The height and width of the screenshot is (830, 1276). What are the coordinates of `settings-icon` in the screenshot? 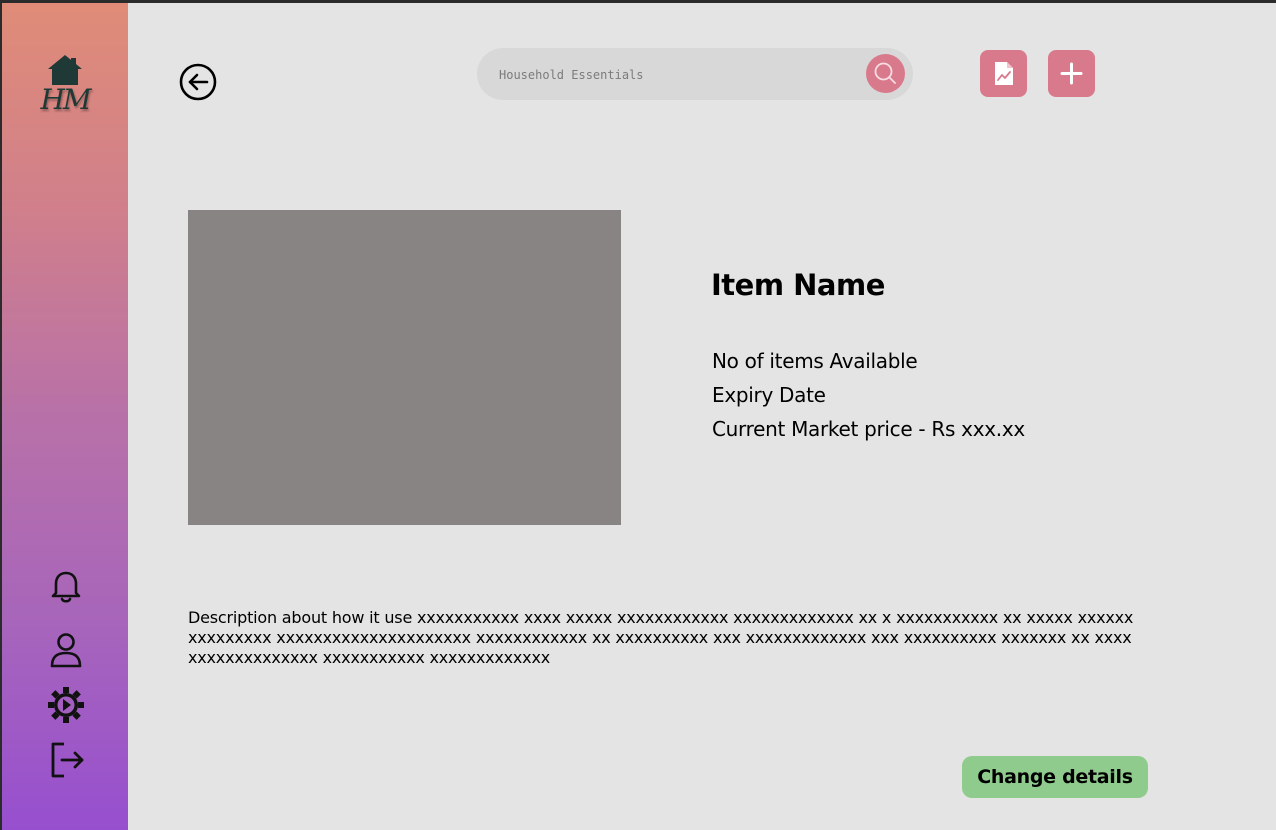 It's located at (66, 705).